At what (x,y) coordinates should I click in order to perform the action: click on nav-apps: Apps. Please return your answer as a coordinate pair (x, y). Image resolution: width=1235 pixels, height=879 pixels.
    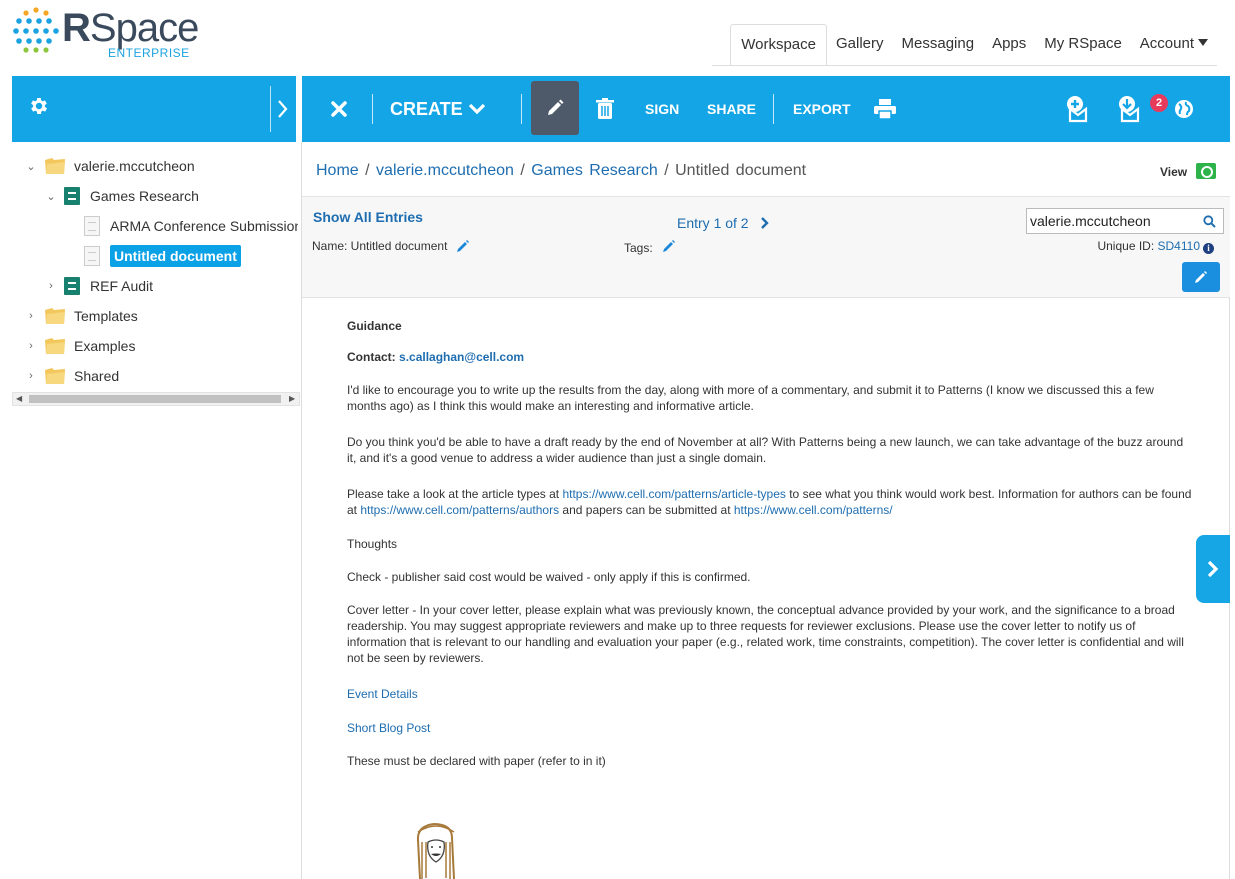
    Looking at the image, I should click on (1009, 45).